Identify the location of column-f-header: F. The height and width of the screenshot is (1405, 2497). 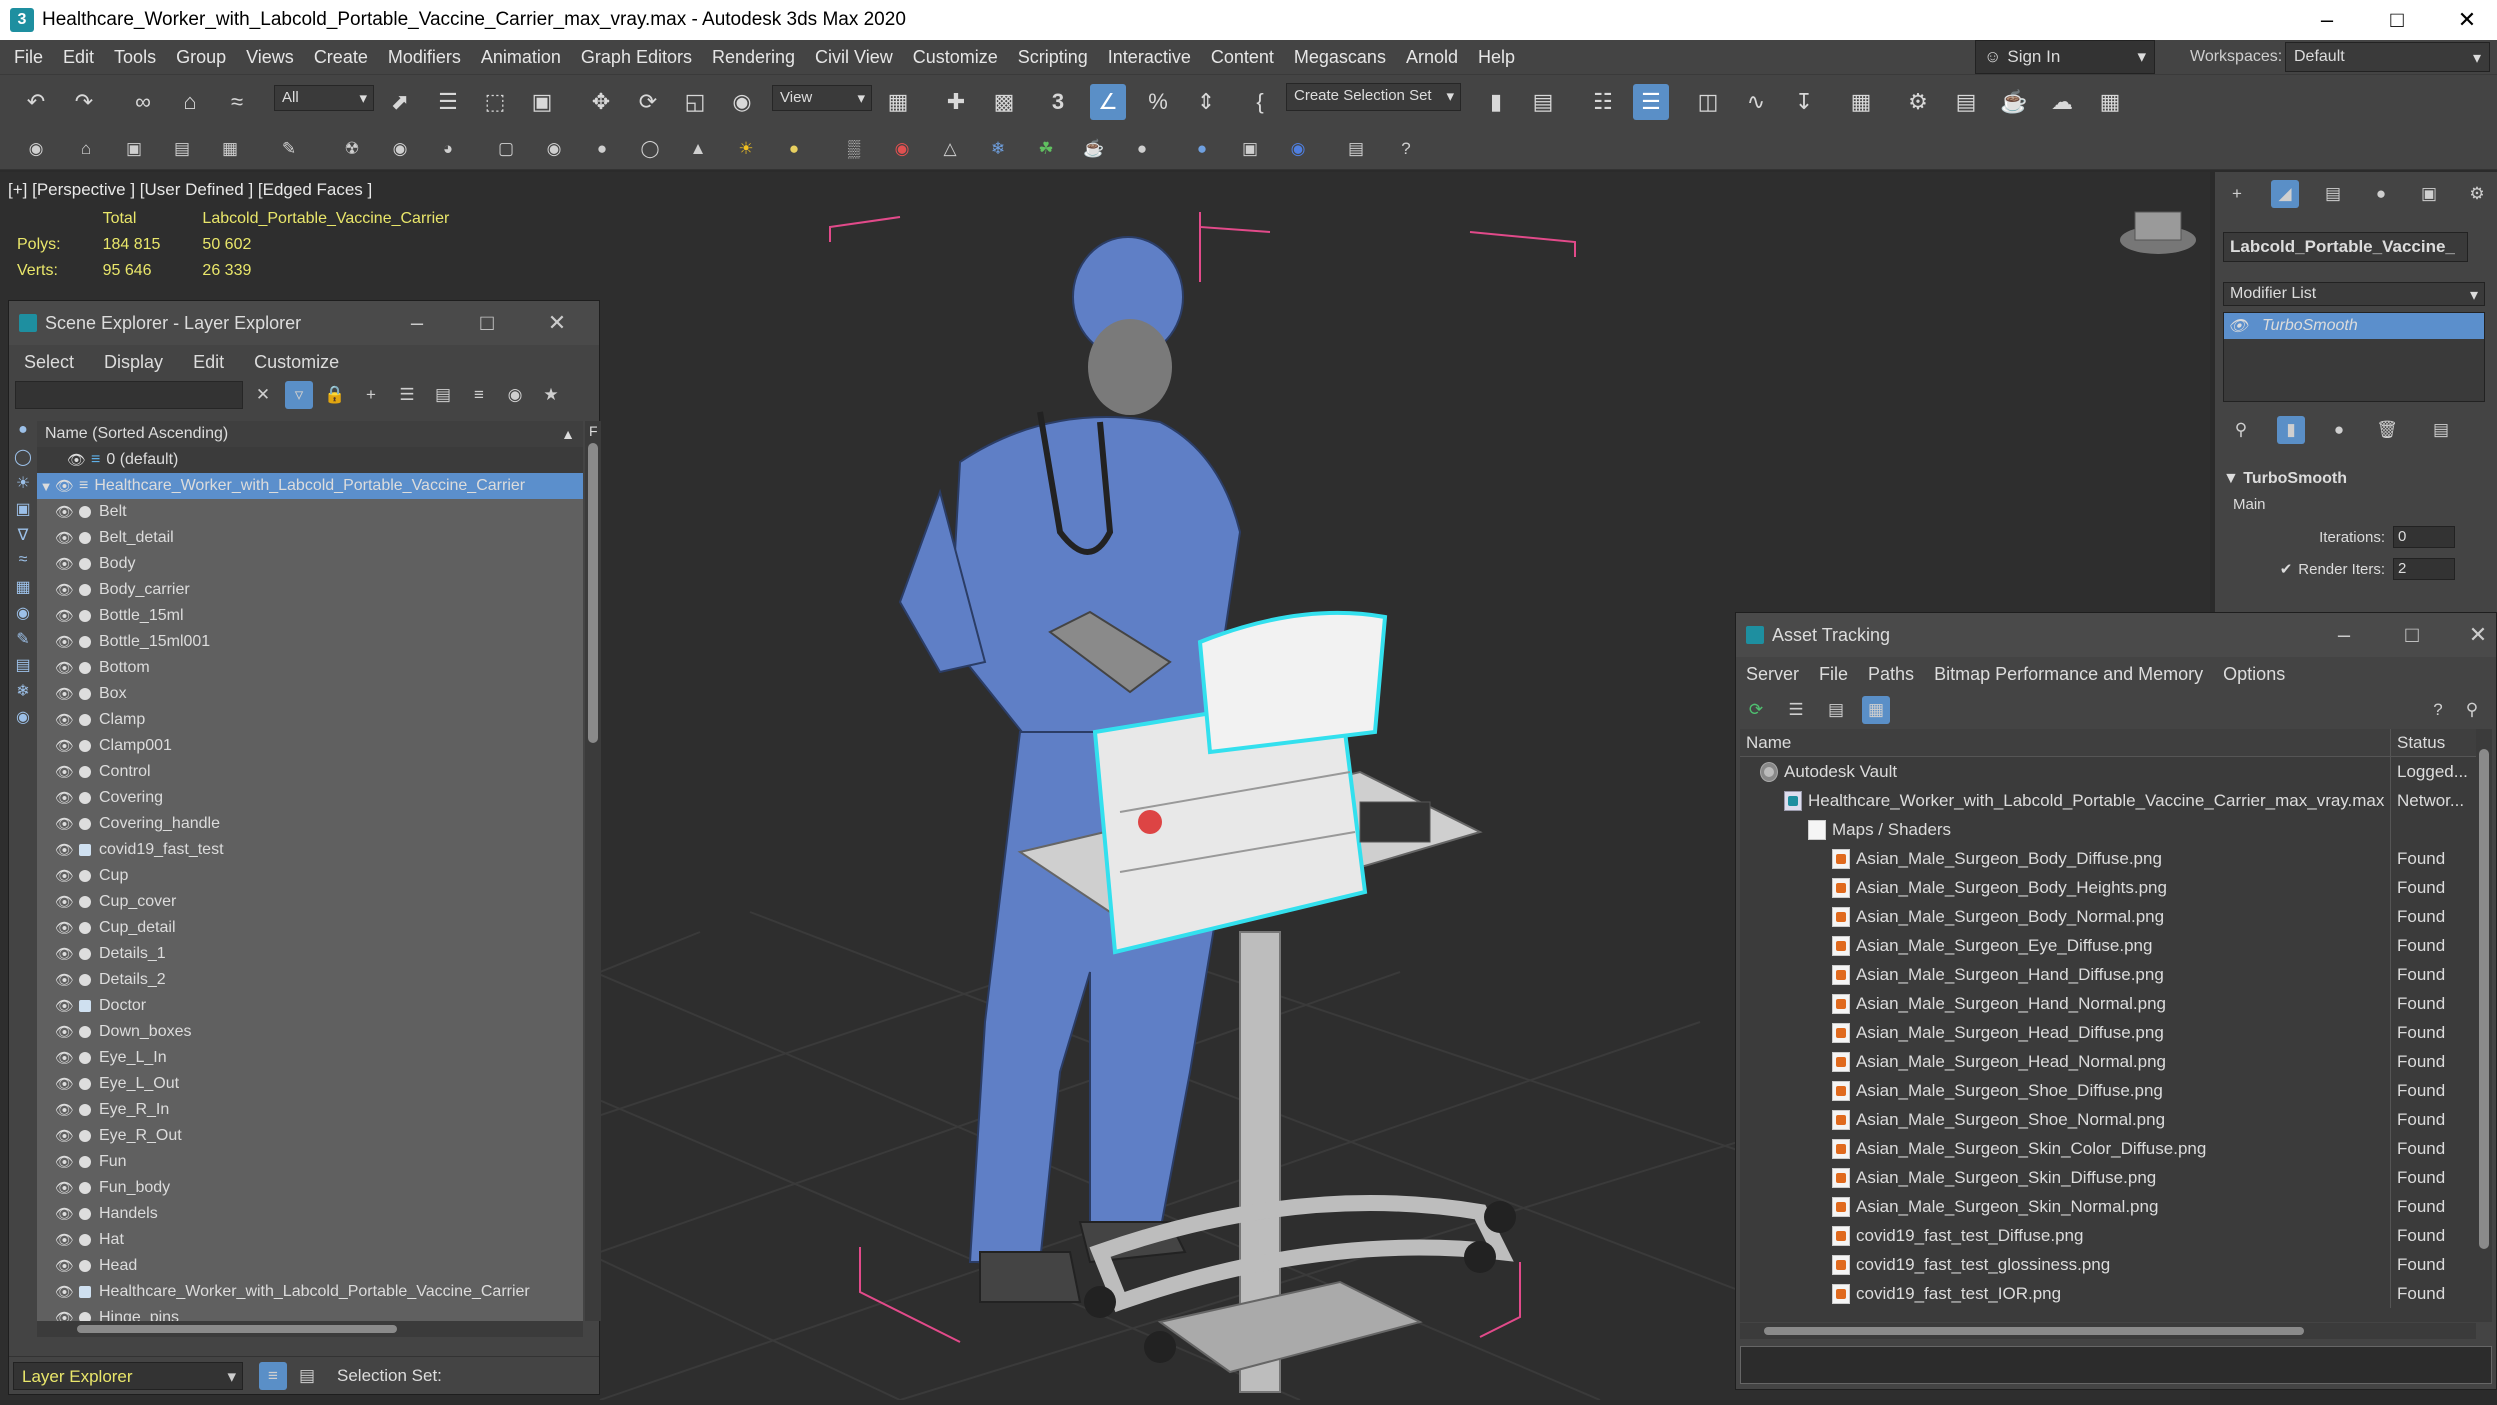
(593, 431).